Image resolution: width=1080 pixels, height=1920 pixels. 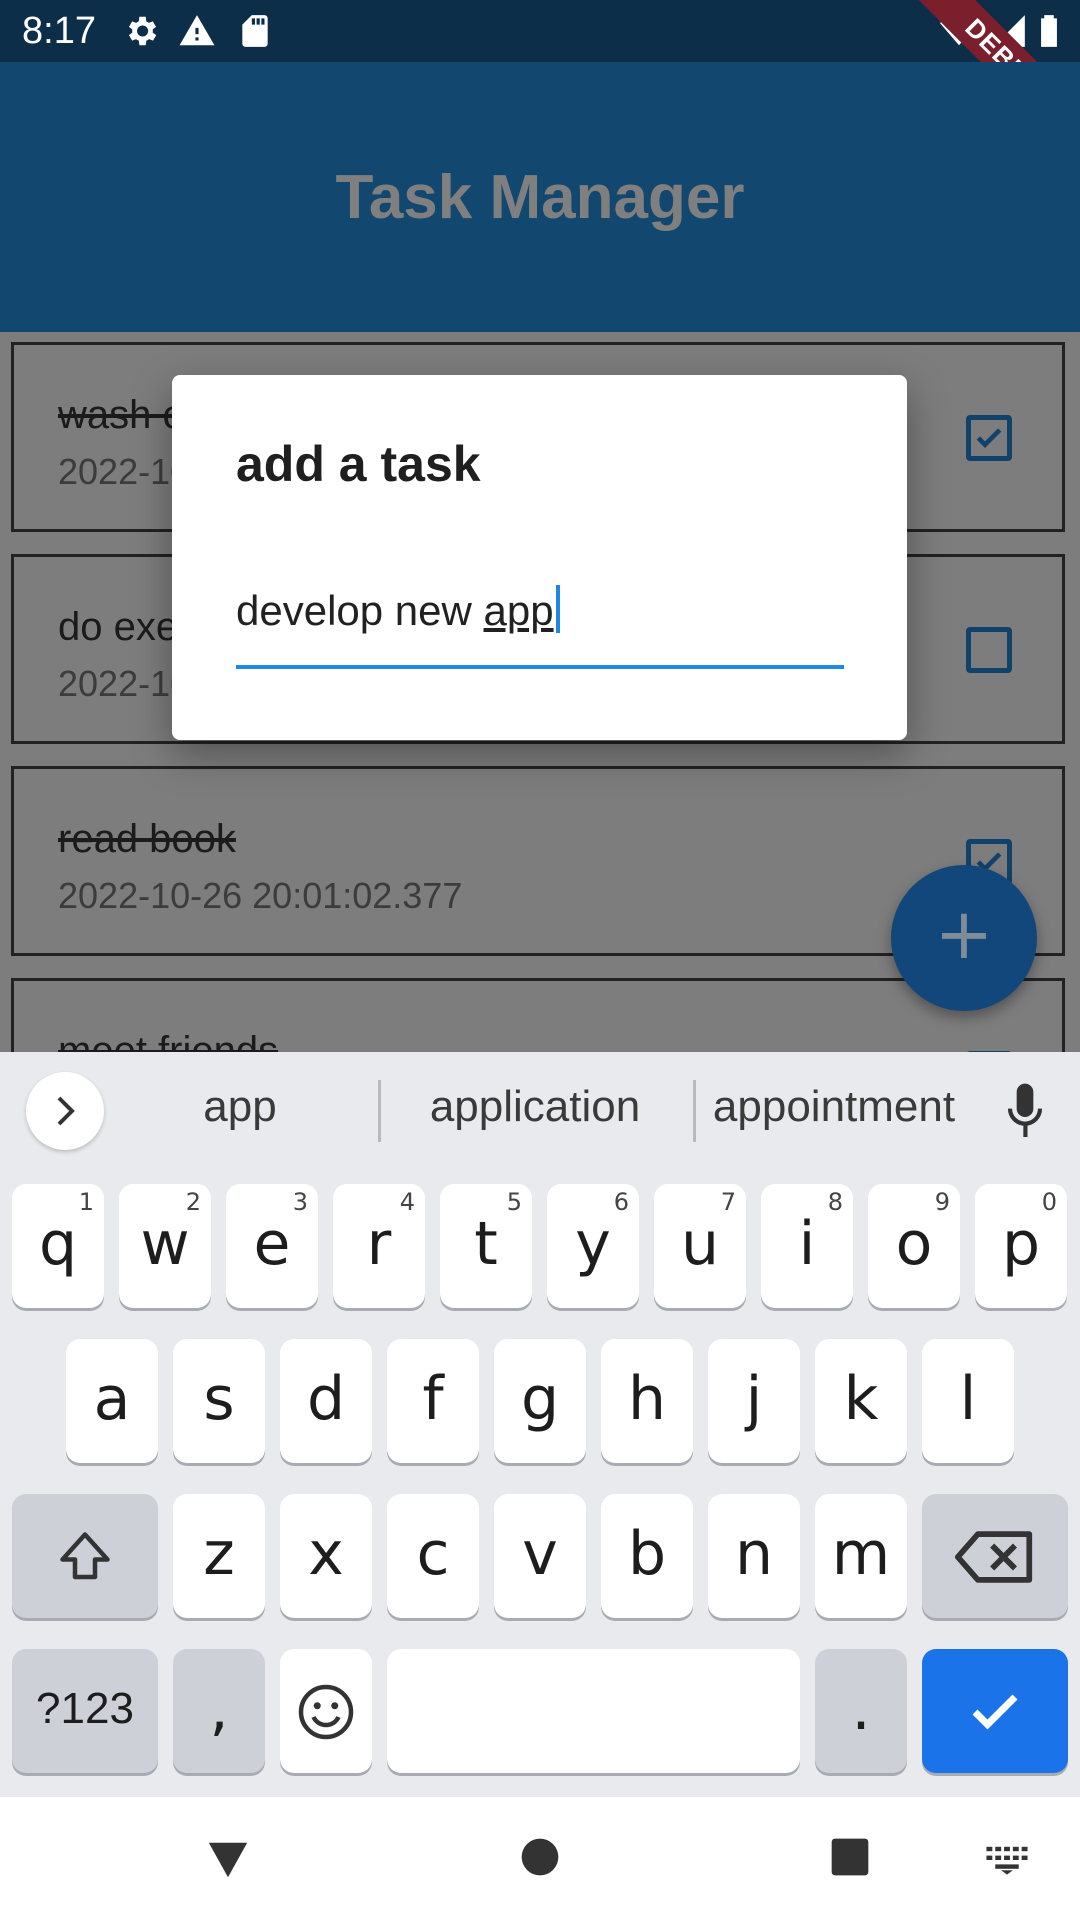 I want to click on app-title: Task Manager, so click(x=540, y=197).